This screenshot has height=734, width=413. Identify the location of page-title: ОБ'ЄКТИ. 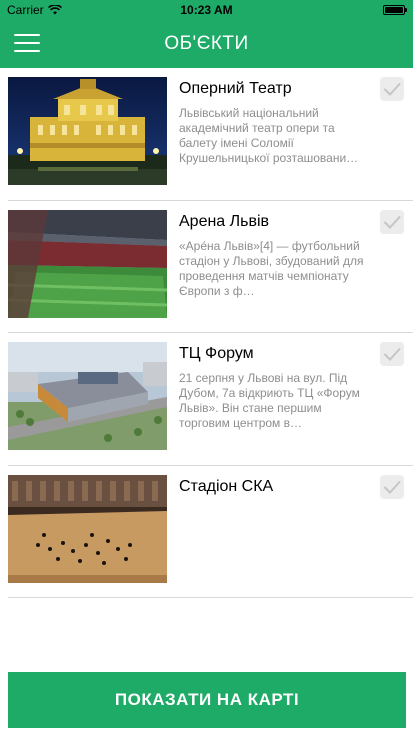
(206, 43).